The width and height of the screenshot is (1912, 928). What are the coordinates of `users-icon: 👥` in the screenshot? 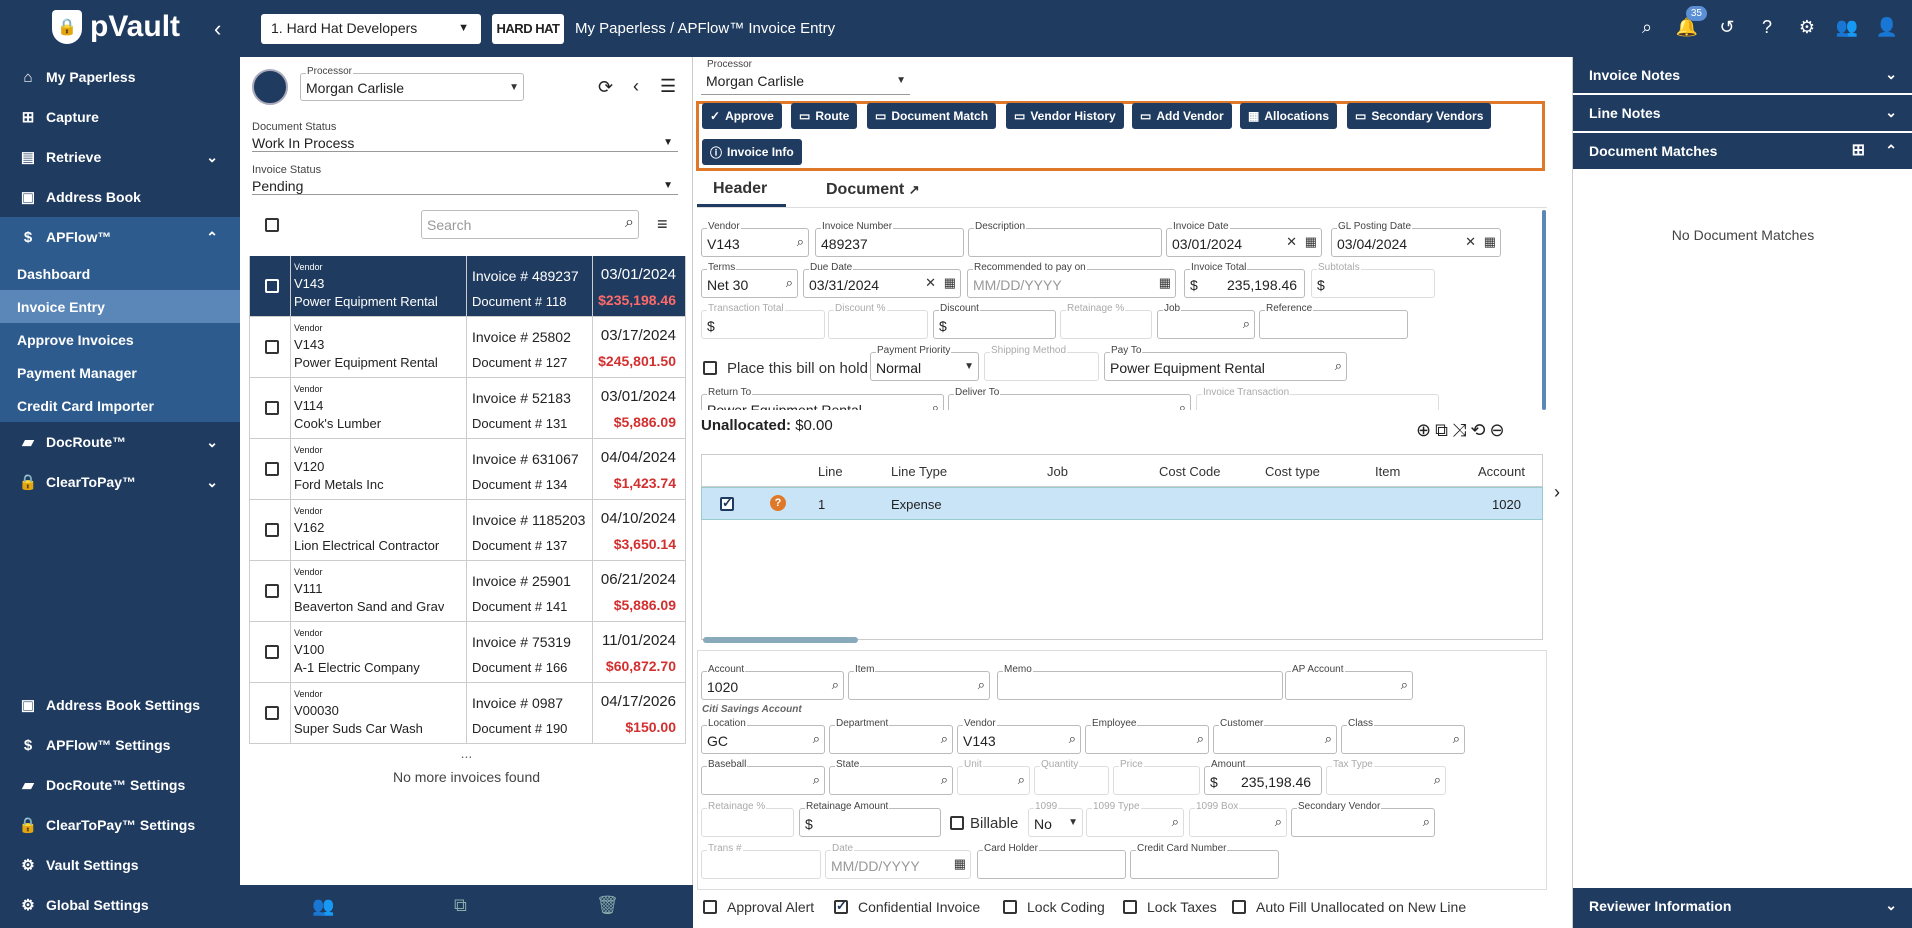 It's located at (1847, 27).